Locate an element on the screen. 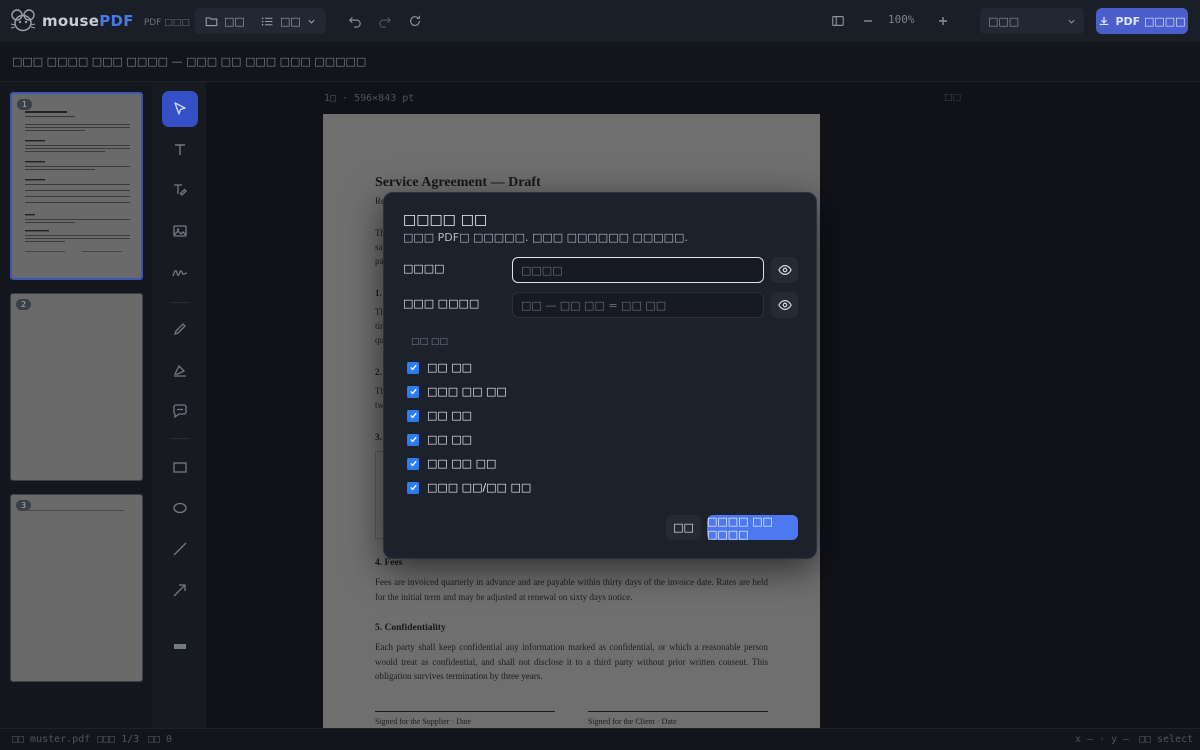 The image size is (1200, 750). page-thumbnail: 1 is located at coordinates (76, 186).